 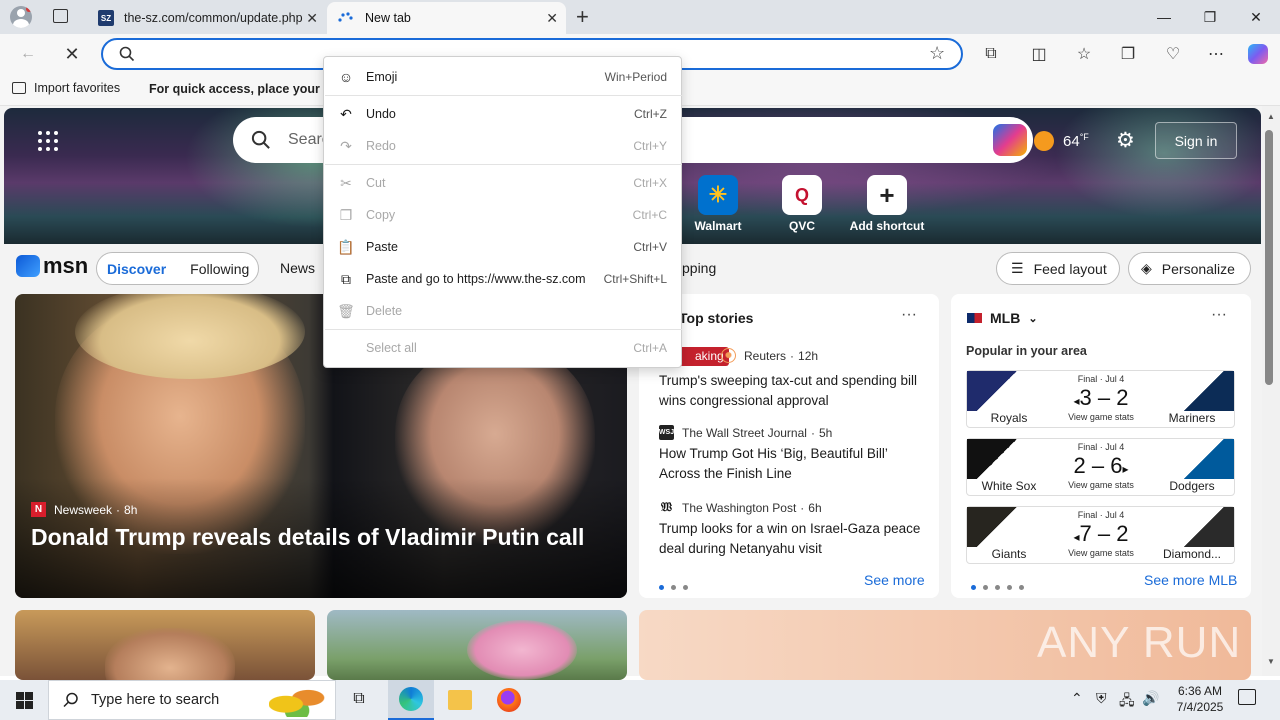 I want to click on paris-olympics-icon, so click(x=1010, y=140).